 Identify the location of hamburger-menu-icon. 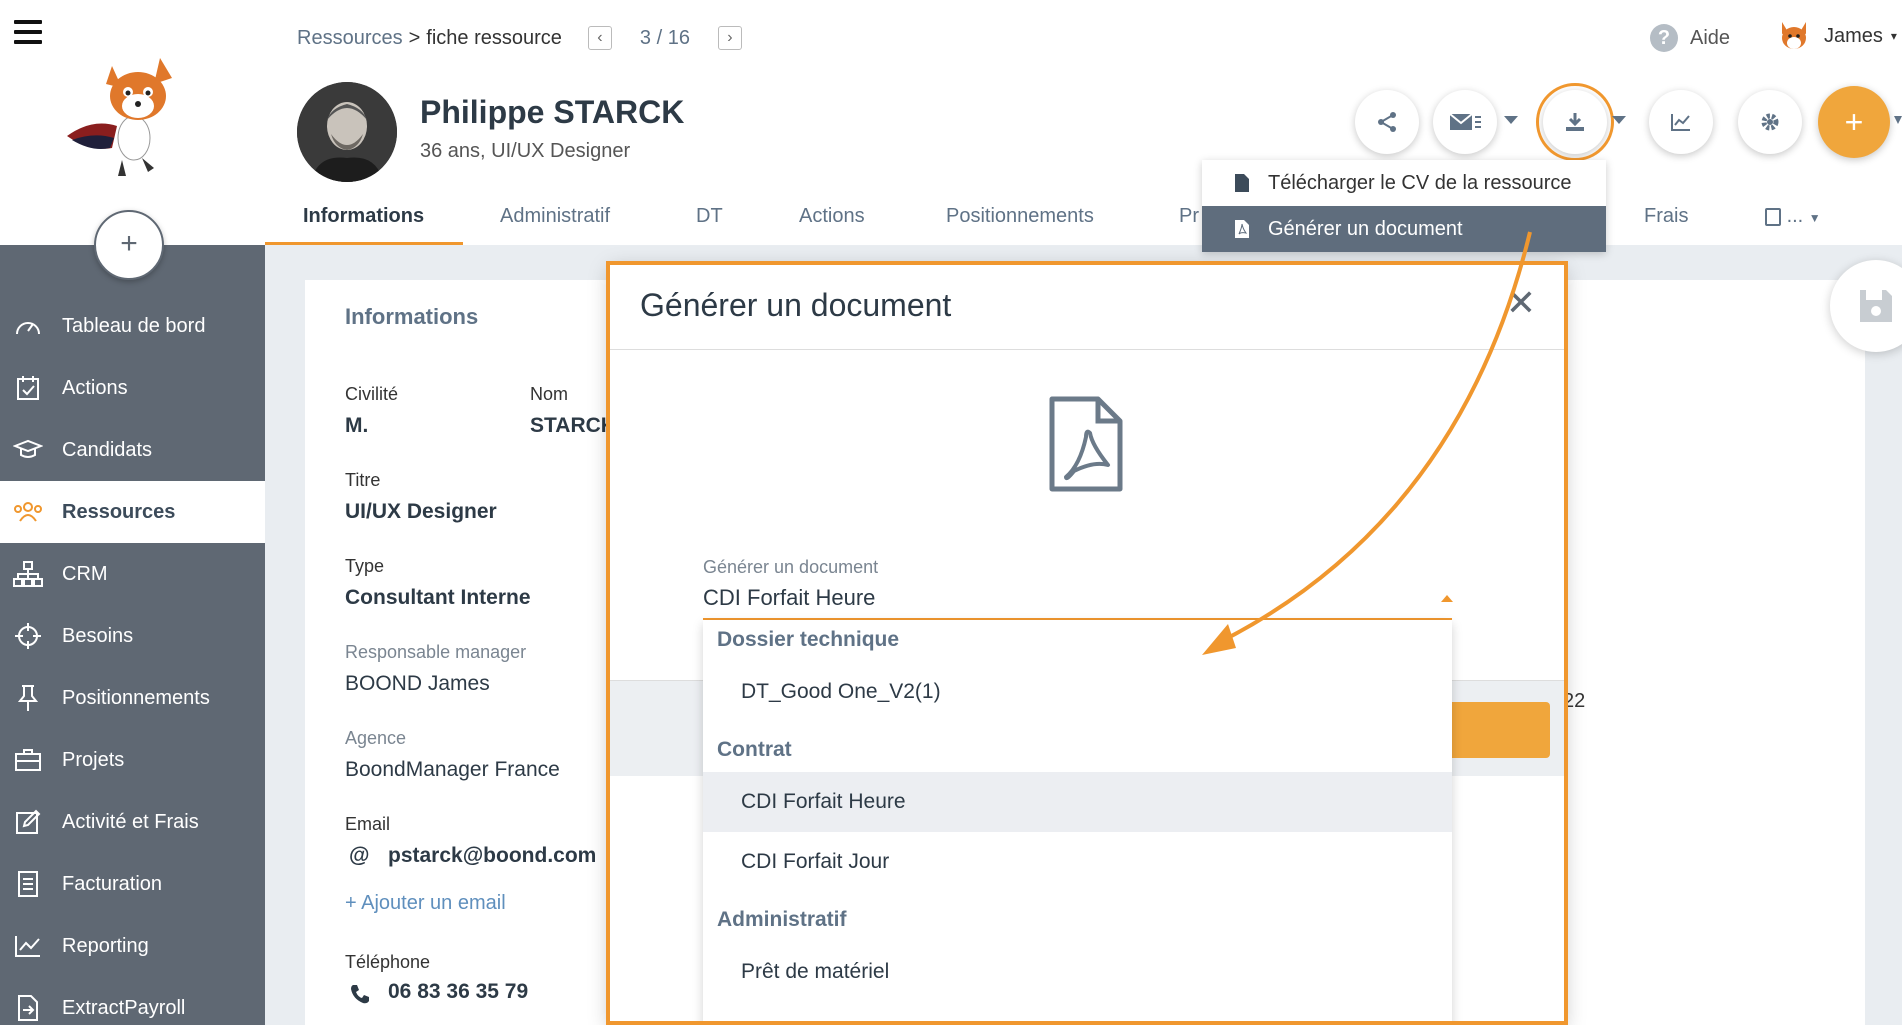
(28, 32).